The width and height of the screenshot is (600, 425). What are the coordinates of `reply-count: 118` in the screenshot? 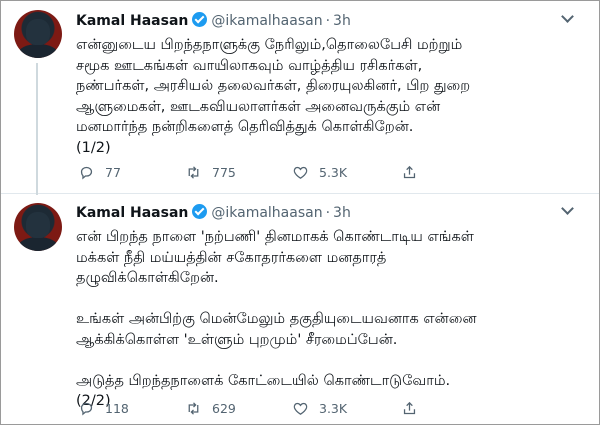 It's located at (117, 408).